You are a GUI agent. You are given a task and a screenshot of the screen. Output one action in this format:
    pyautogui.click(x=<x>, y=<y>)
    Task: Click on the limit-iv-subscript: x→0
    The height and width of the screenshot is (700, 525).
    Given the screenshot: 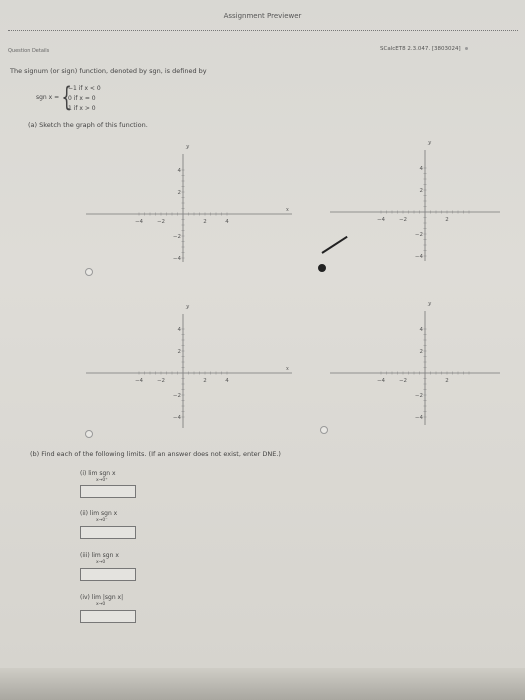 What is the action you would take?
    pyautogui.click(x=101, y=604)
    